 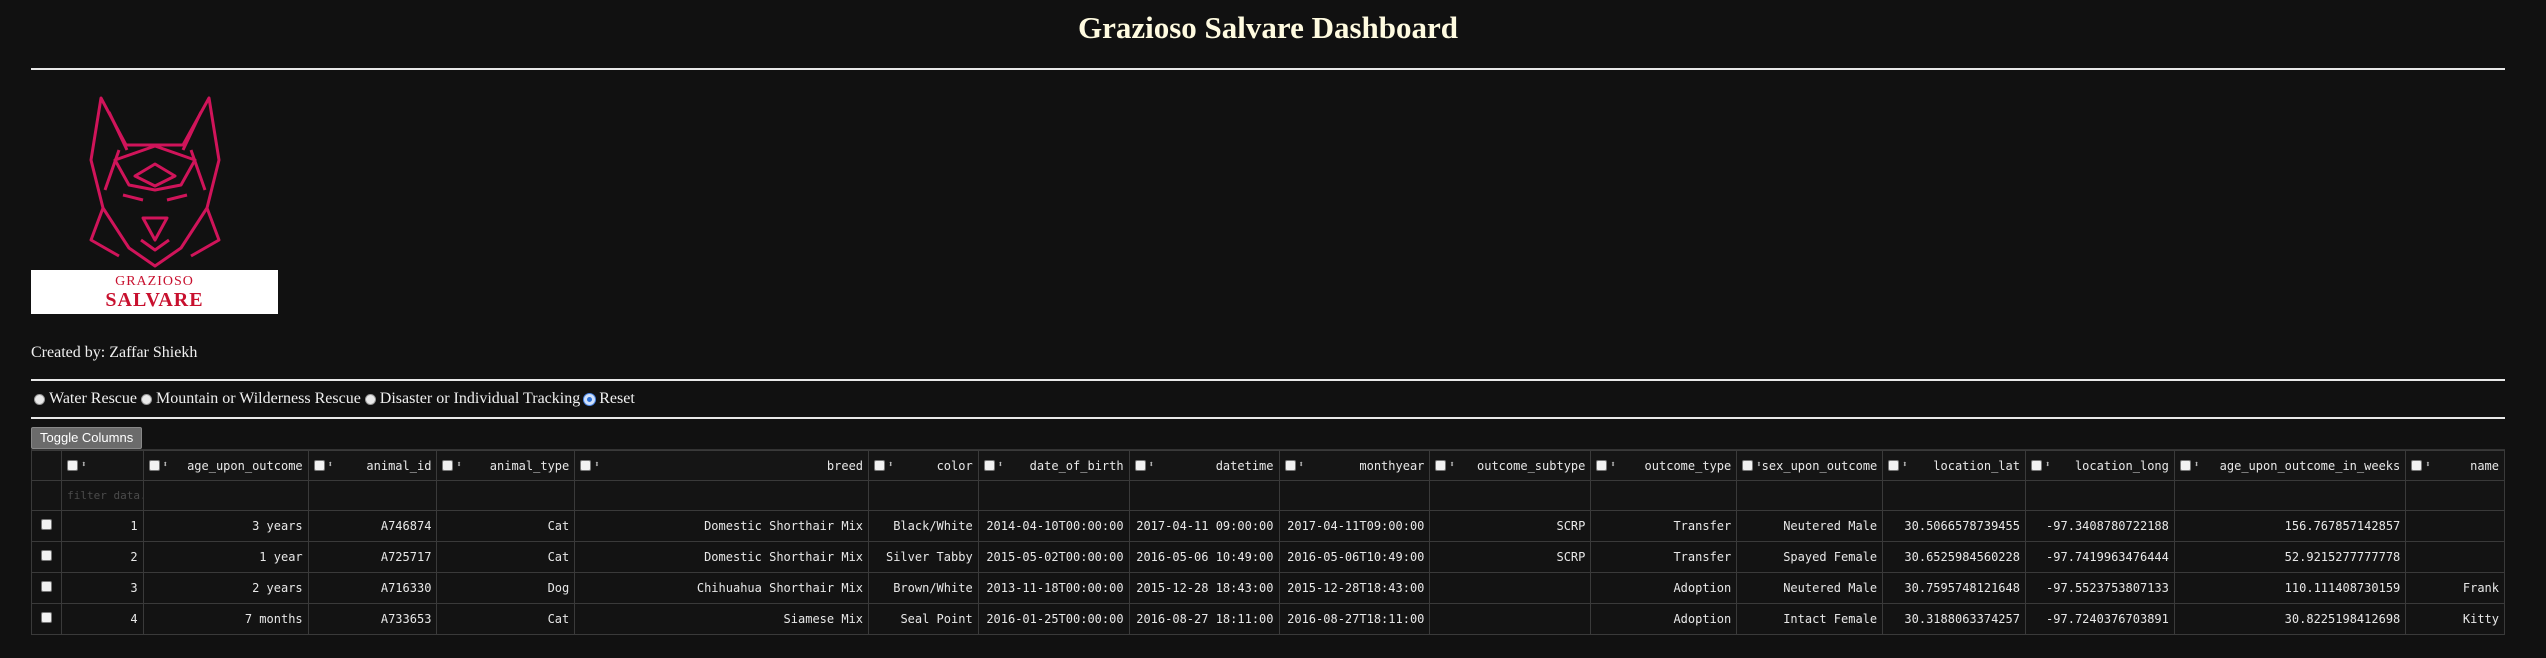 I want to click on title-divider, so click(x=1268, y=69).